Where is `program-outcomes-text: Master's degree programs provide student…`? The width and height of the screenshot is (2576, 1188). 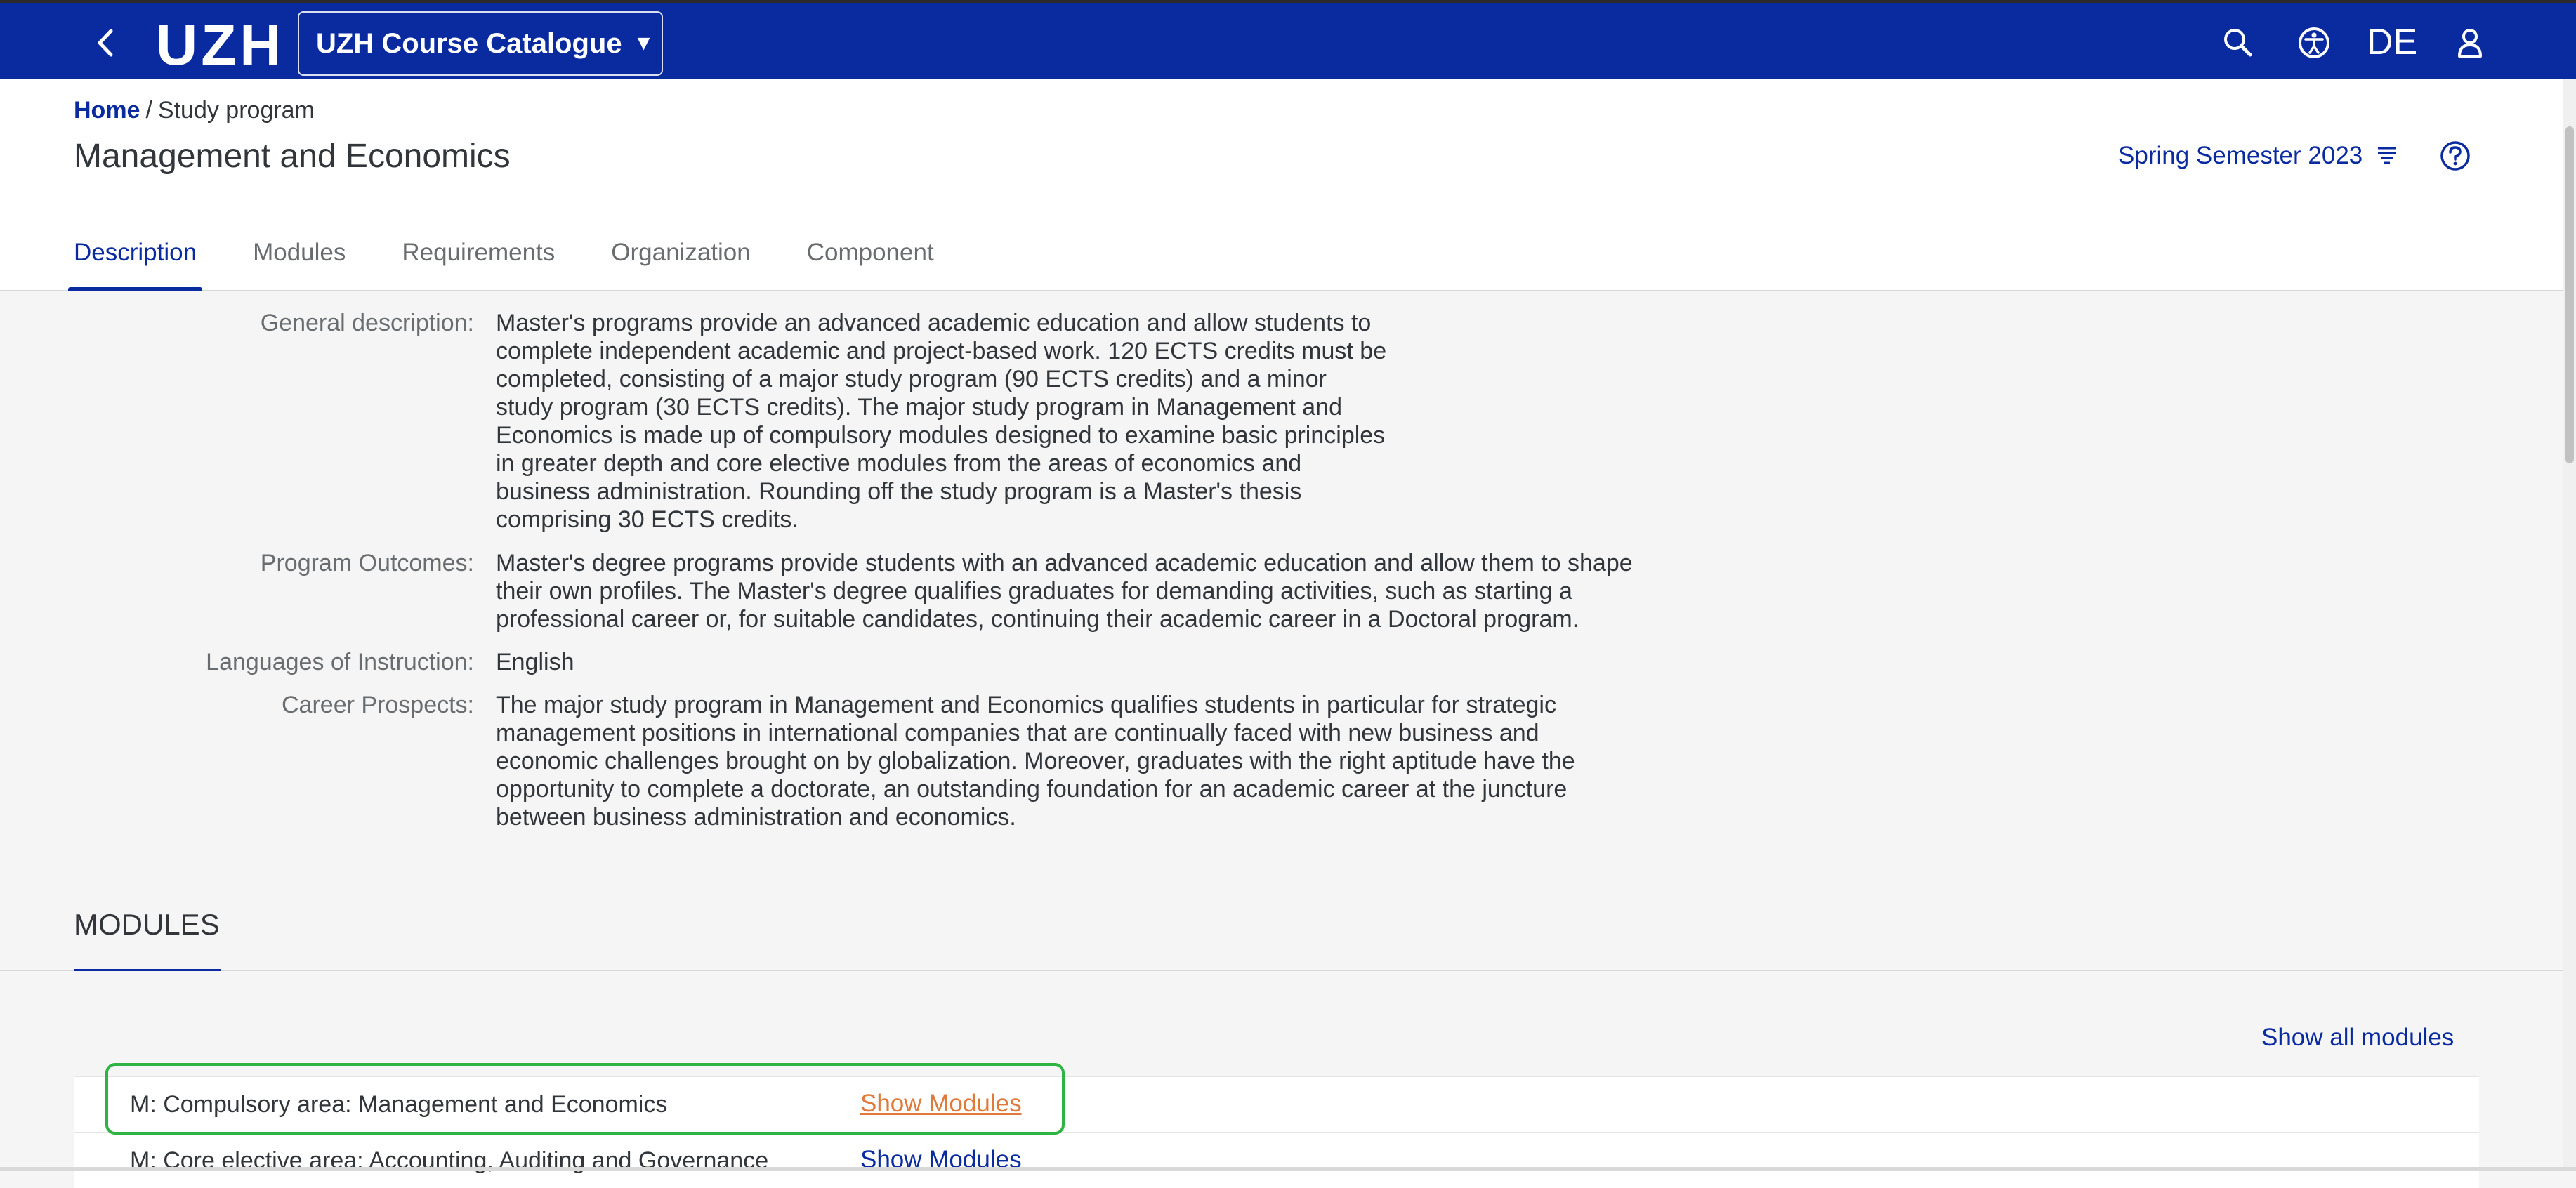 program-outcomes-text: Master's degree programs provide student… is located at coordinates (1064, 591).